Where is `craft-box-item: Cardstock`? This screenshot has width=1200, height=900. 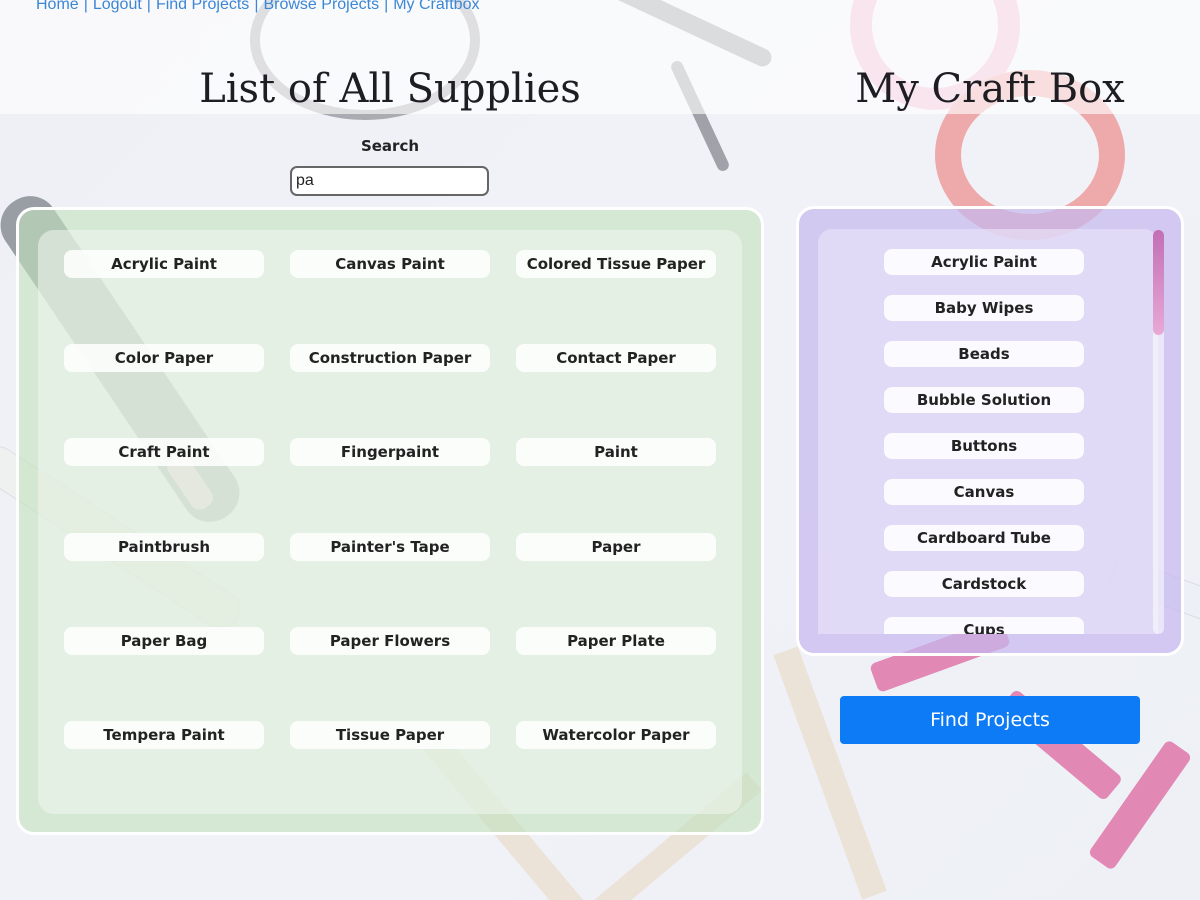 craft-box-item: Cardstock is located at coordinates (984, 584).